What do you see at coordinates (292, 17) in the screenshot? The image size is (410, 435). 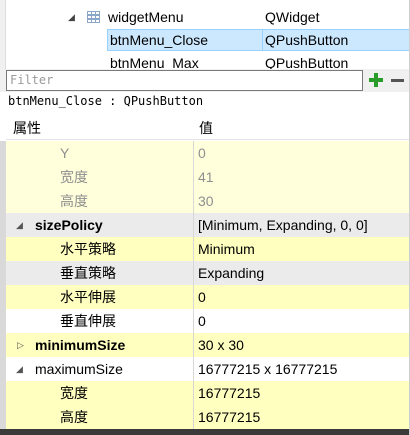 I see `tree-item-class: QWidget` at bounding box center [292, 17].